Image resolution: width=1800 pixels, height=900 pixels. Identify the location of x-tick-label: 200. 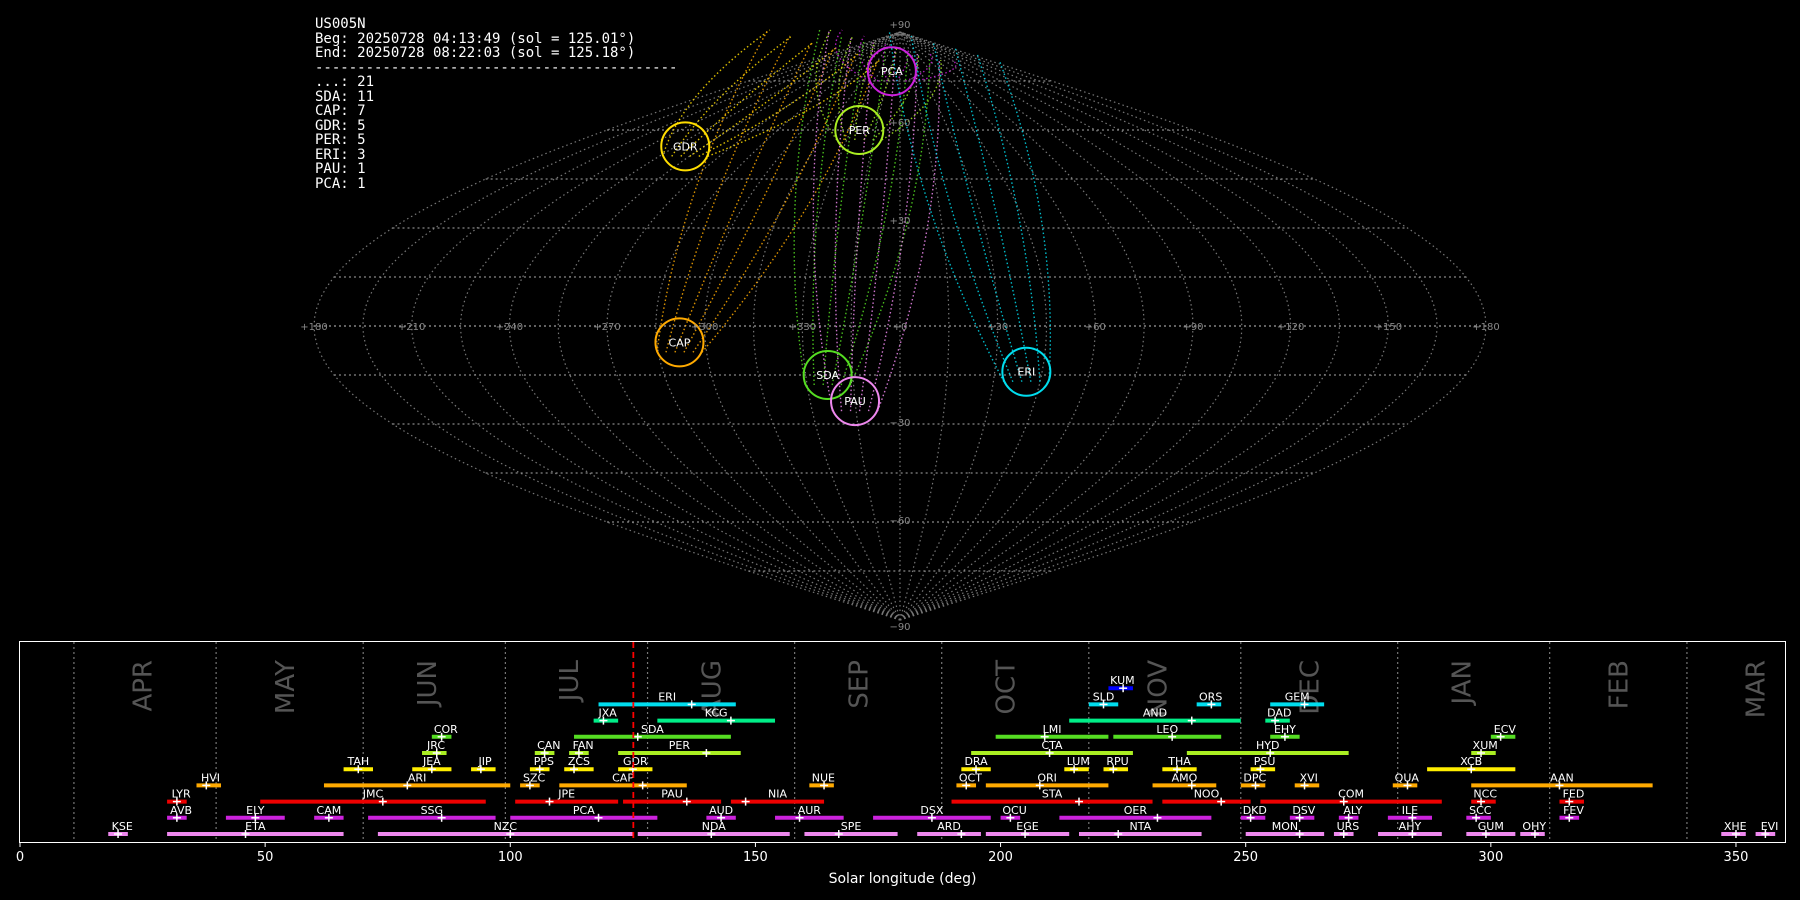
(1000, 857).